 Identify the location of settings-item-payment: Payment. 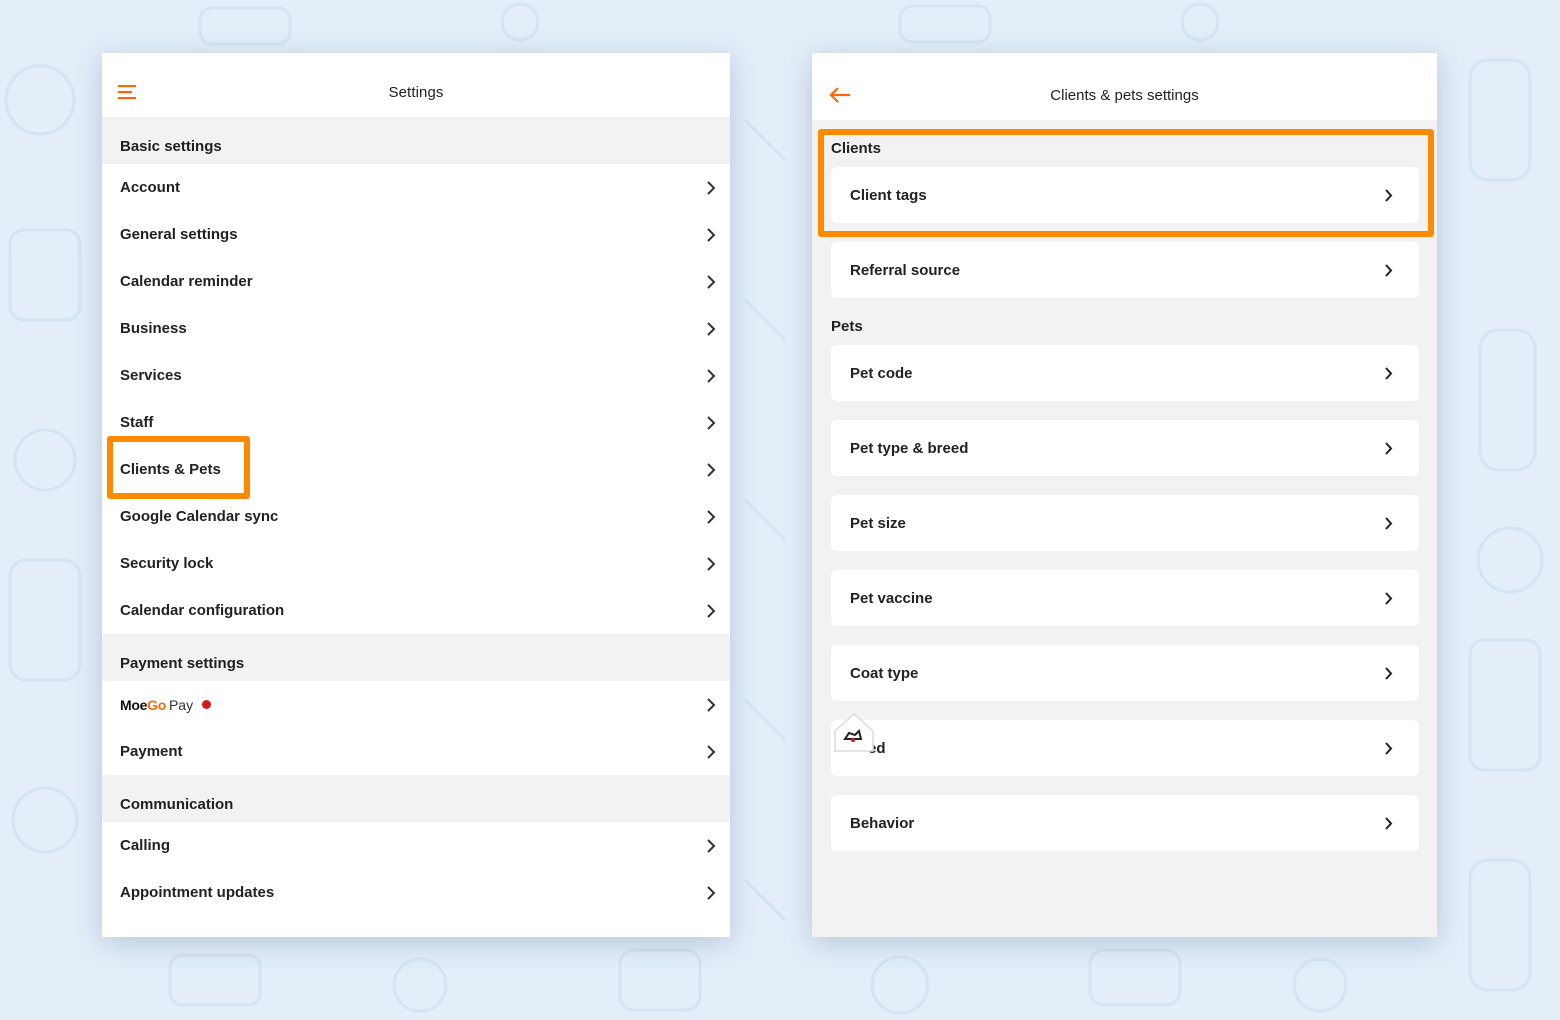
(416, 751).